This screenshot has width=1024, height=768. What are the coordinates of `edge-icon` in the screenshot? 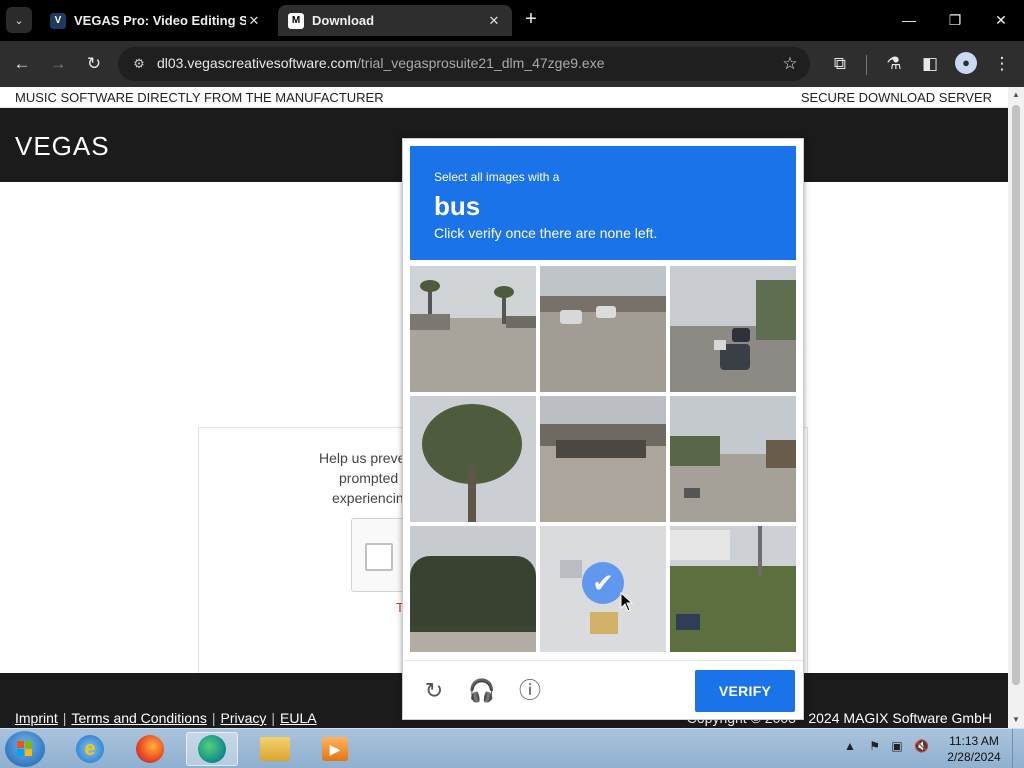 It's located at (212, 749).